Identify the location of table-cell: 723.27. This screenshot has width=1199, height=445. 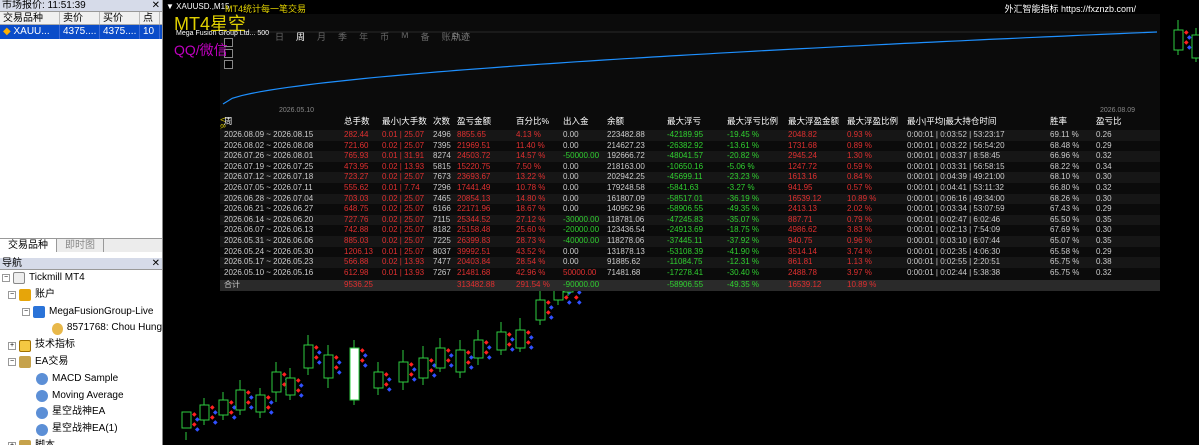
(356, 177).